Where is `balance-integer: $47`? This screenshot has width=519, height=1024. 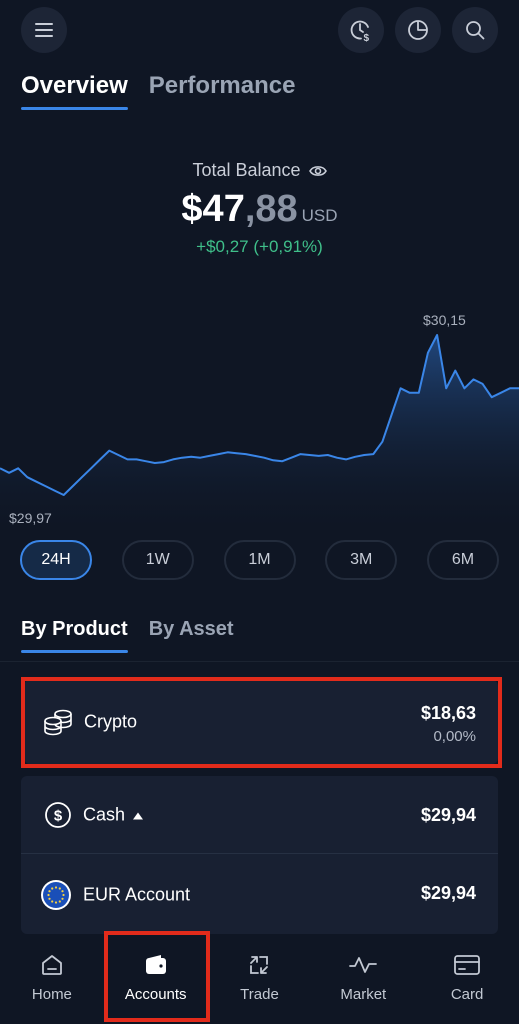 balance-integer: $47 is located at coordinates (213, 209).